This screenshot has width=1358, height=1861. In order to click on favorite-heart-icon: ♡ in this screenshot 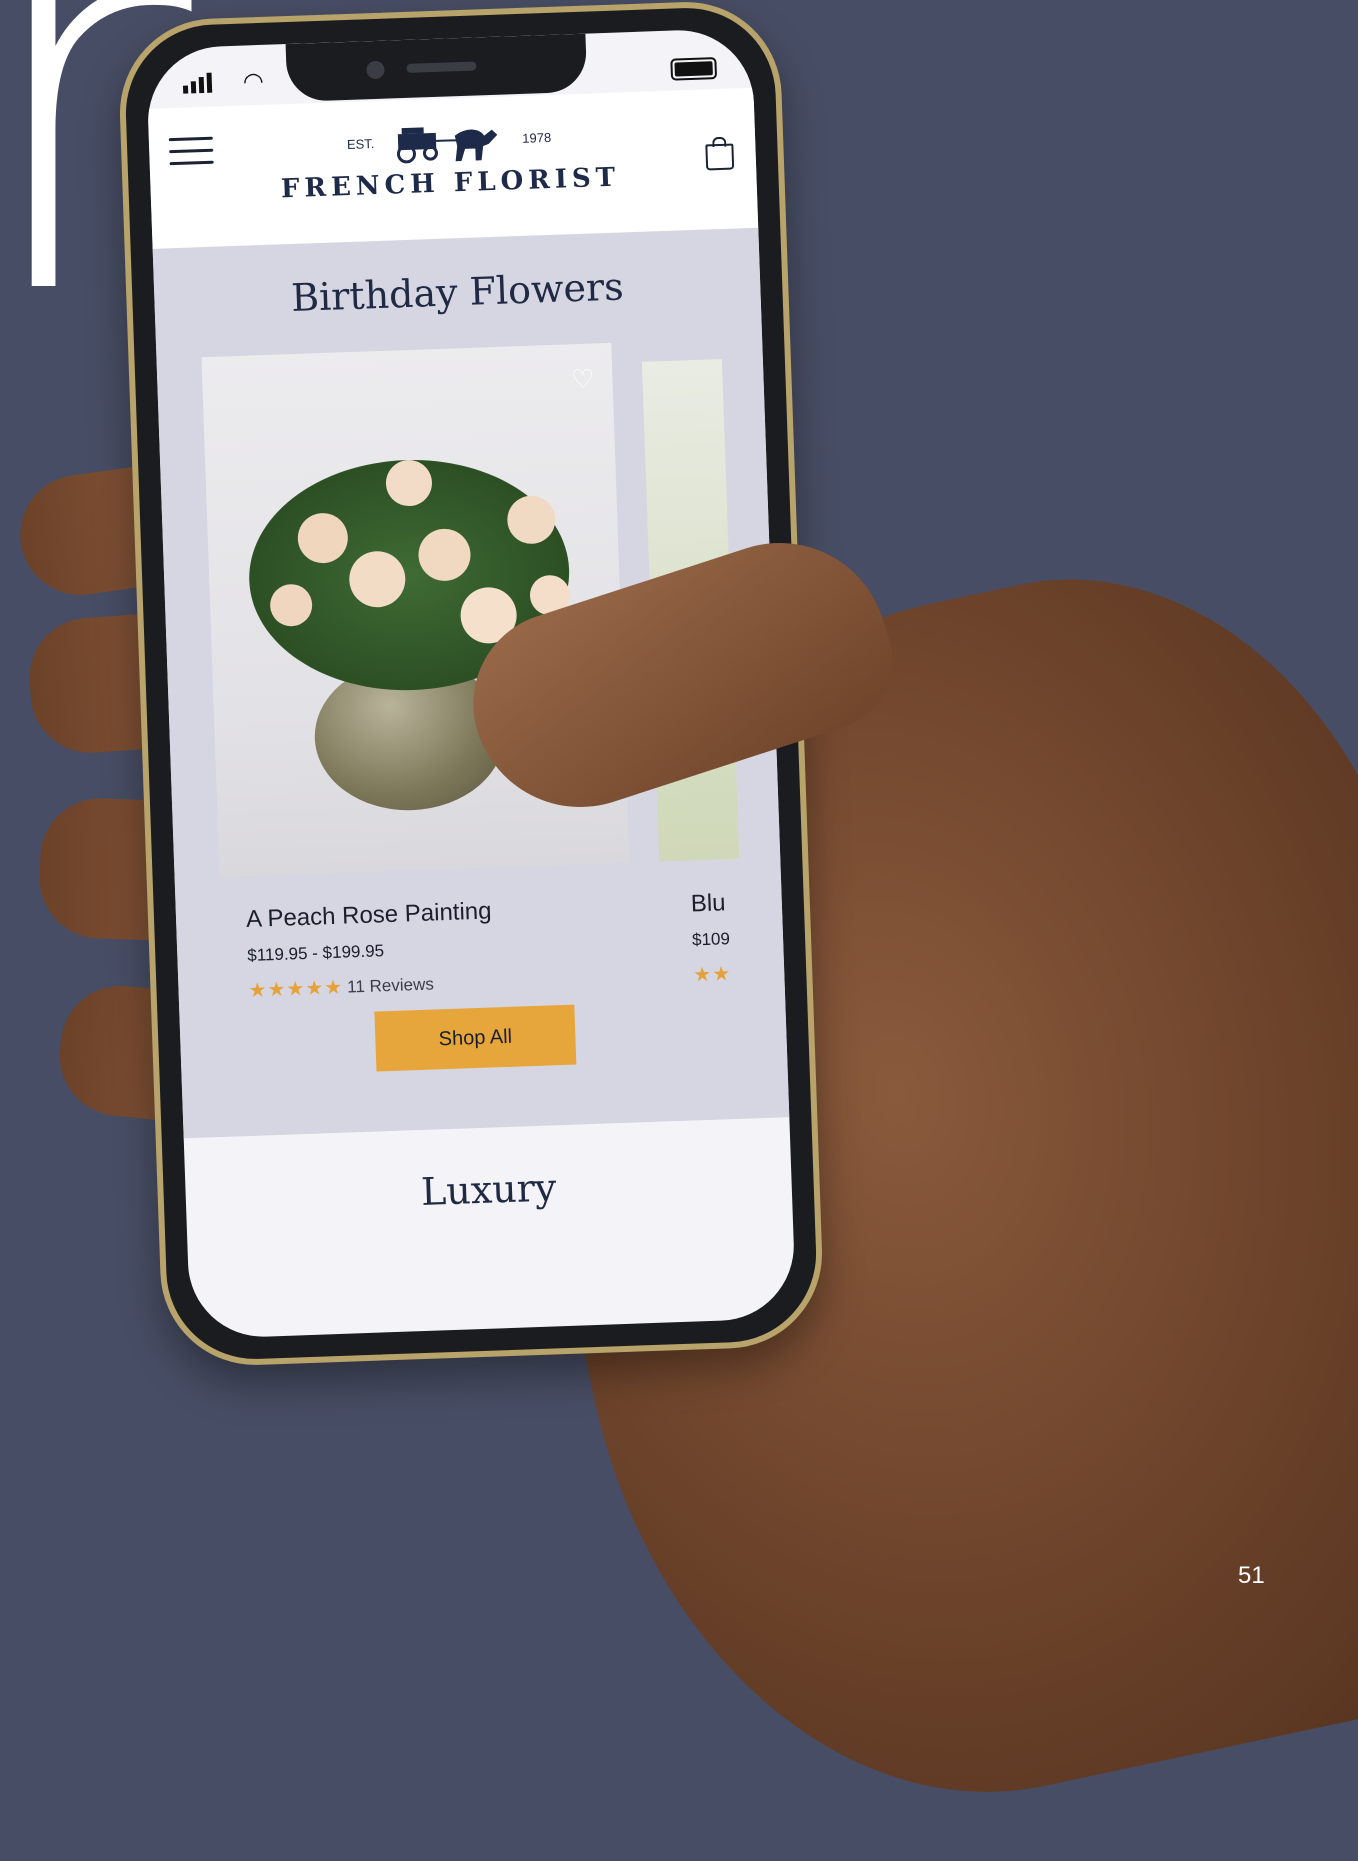, I will do `click(583, 380)`.